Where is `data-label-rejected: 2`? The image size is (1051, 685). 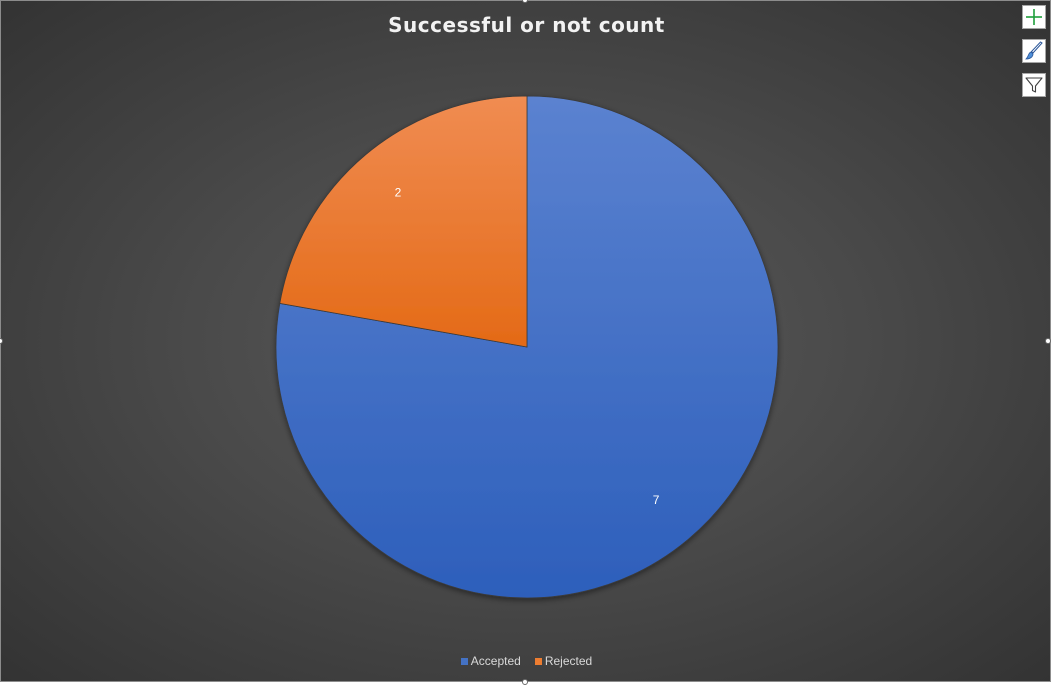
data-label-rejected: 2 is located at coordinates (398, 192).